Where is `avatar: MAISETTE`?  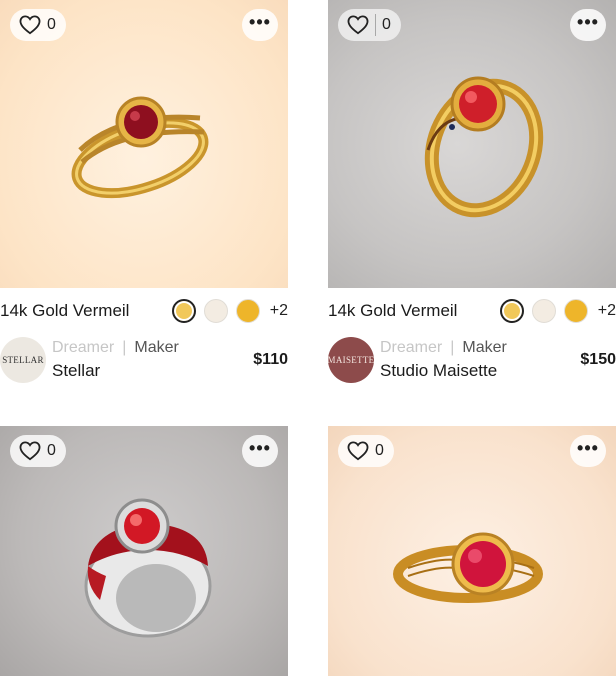
avatar: MAISETTE is located at coordinates (351, 360).